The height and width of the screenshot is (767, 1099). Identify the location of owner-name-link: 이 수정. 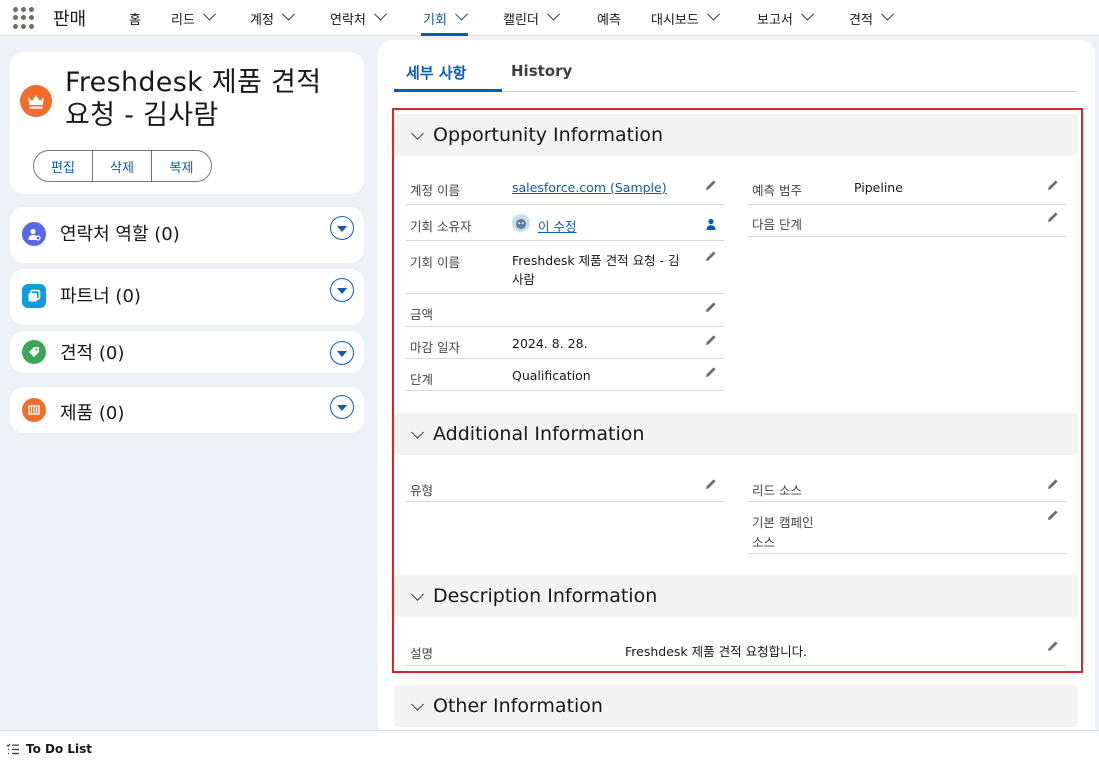
(557, 225).